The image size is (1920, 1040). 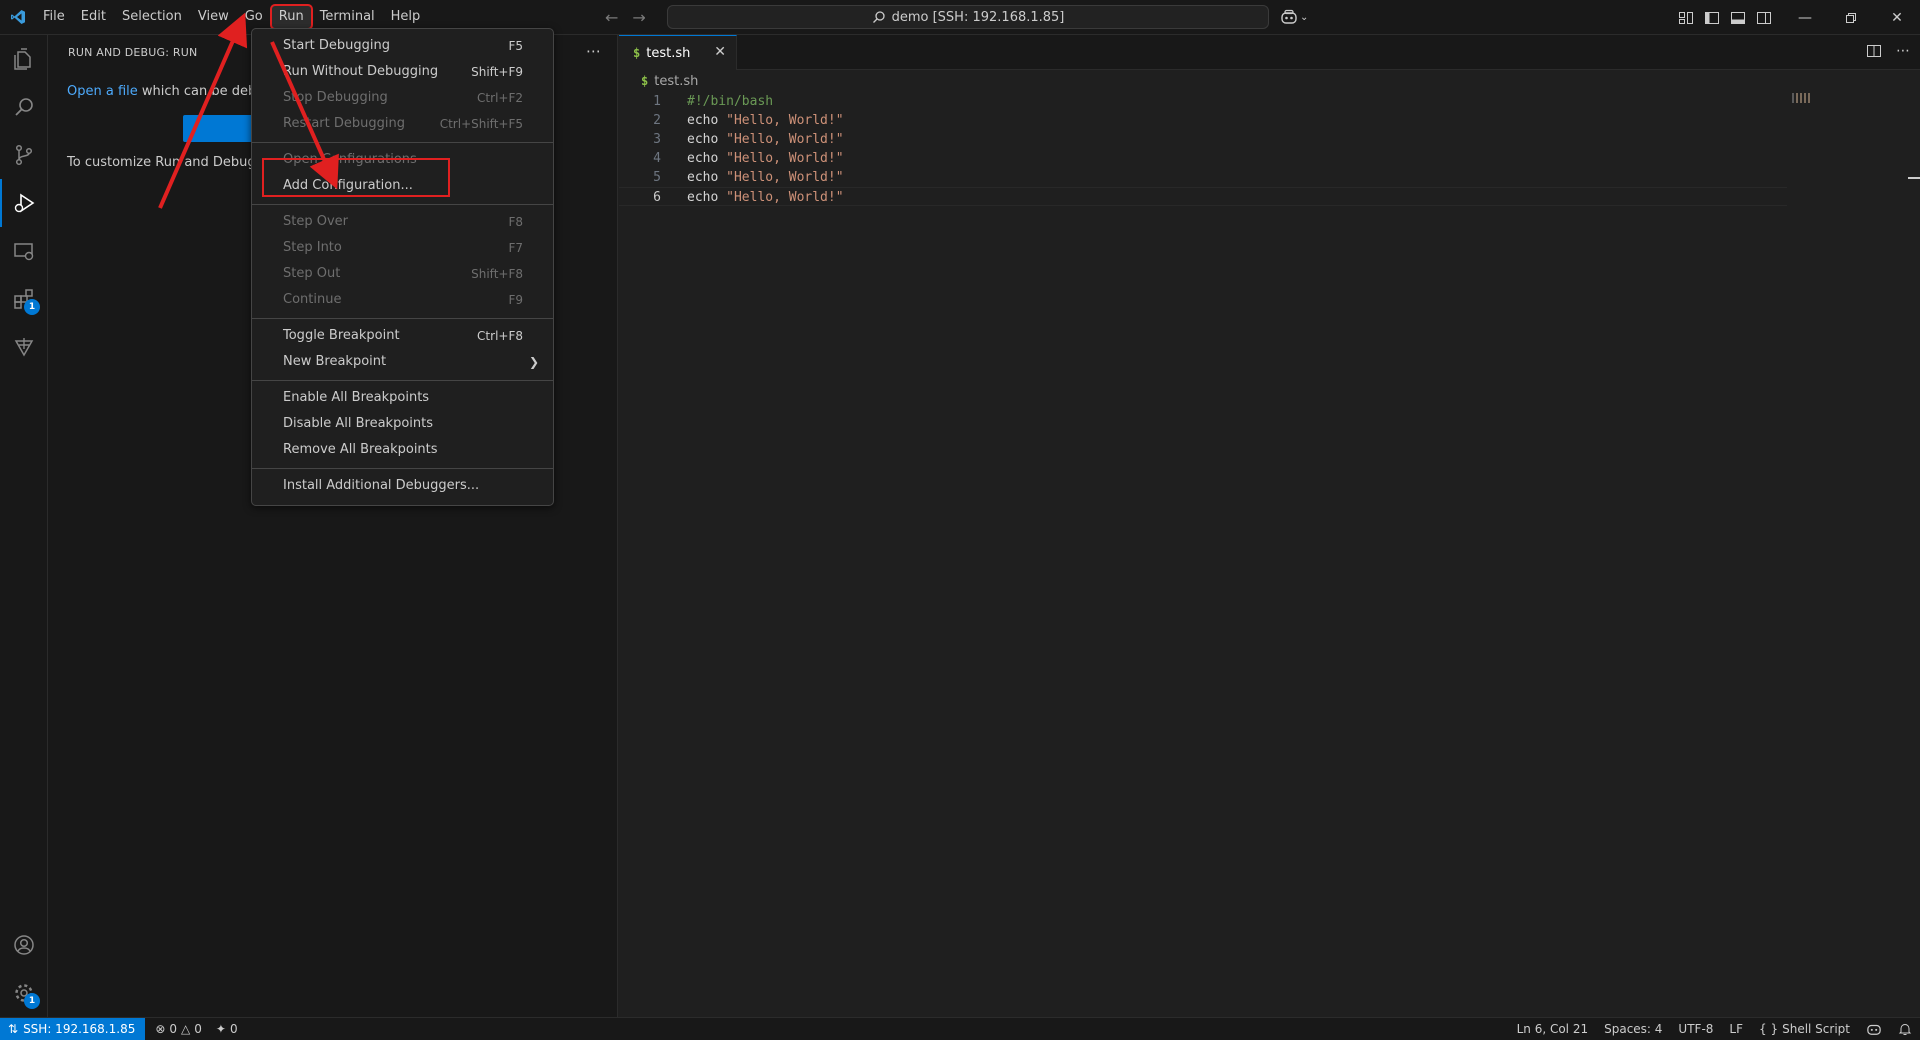 I want to click on line-number: 3, so click(x=657, y=139).